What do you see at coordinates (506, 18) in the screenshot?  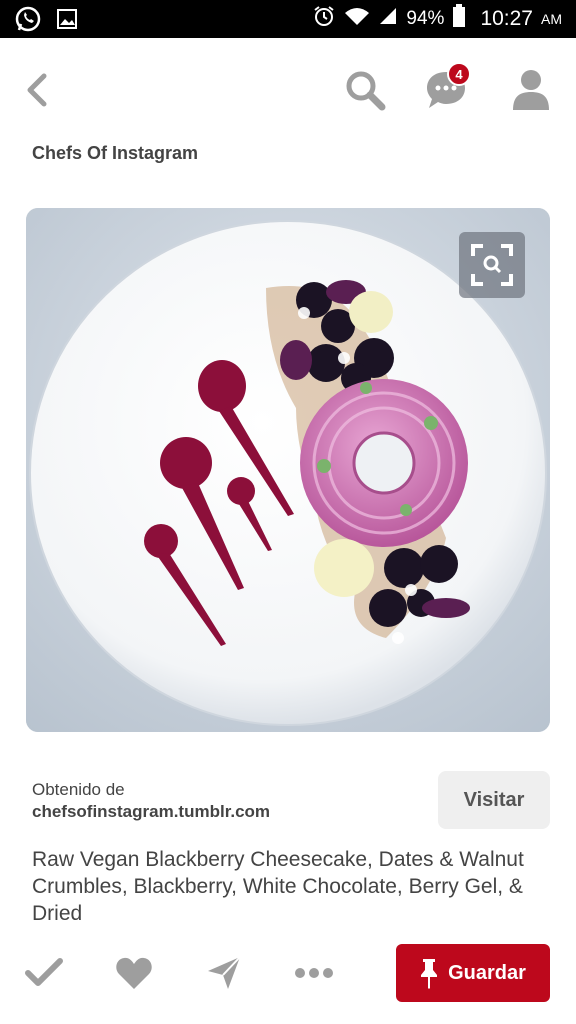 I see `clock-time: 10:27` at bounding box center [506, 18].